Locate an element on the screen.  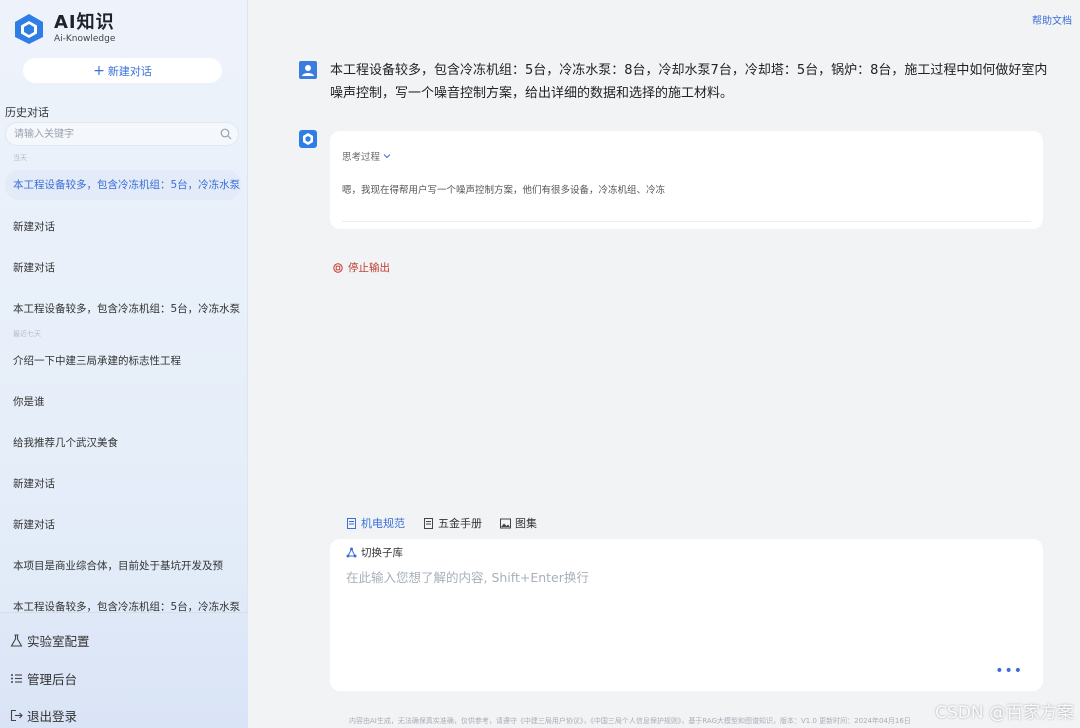
list-icon is located at coordinates (16, 678).